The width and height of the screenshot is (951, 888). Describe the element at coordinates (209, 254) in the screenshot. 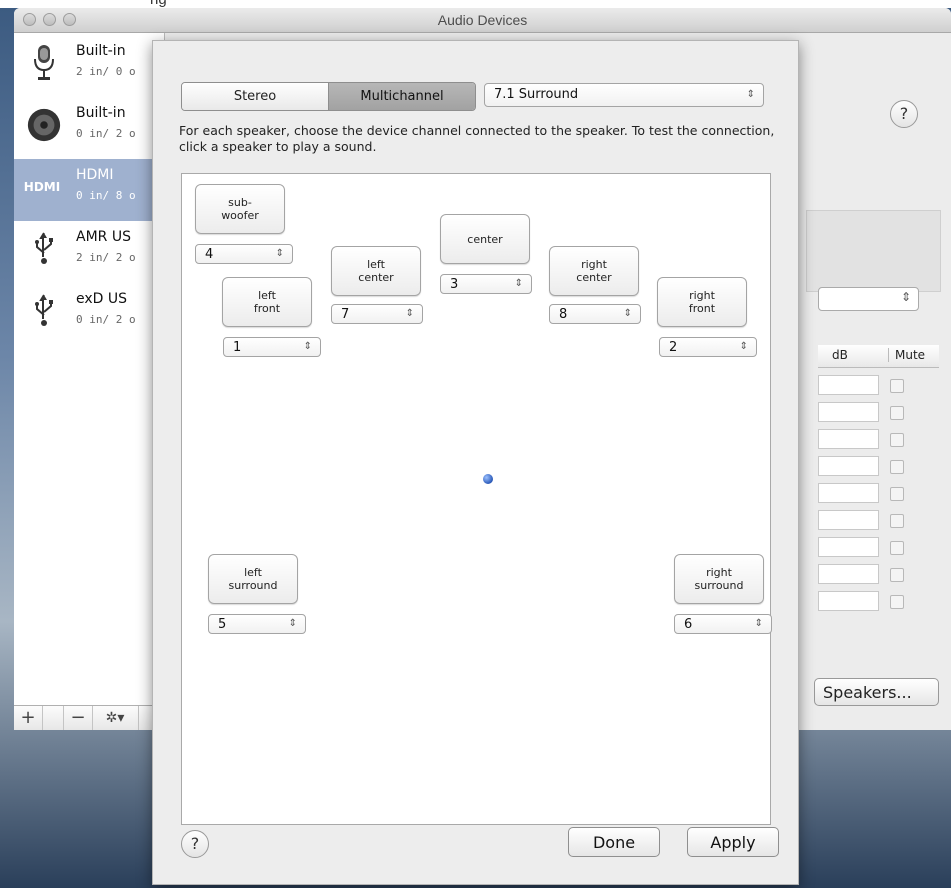

I see `channel-value: 4` at that location.